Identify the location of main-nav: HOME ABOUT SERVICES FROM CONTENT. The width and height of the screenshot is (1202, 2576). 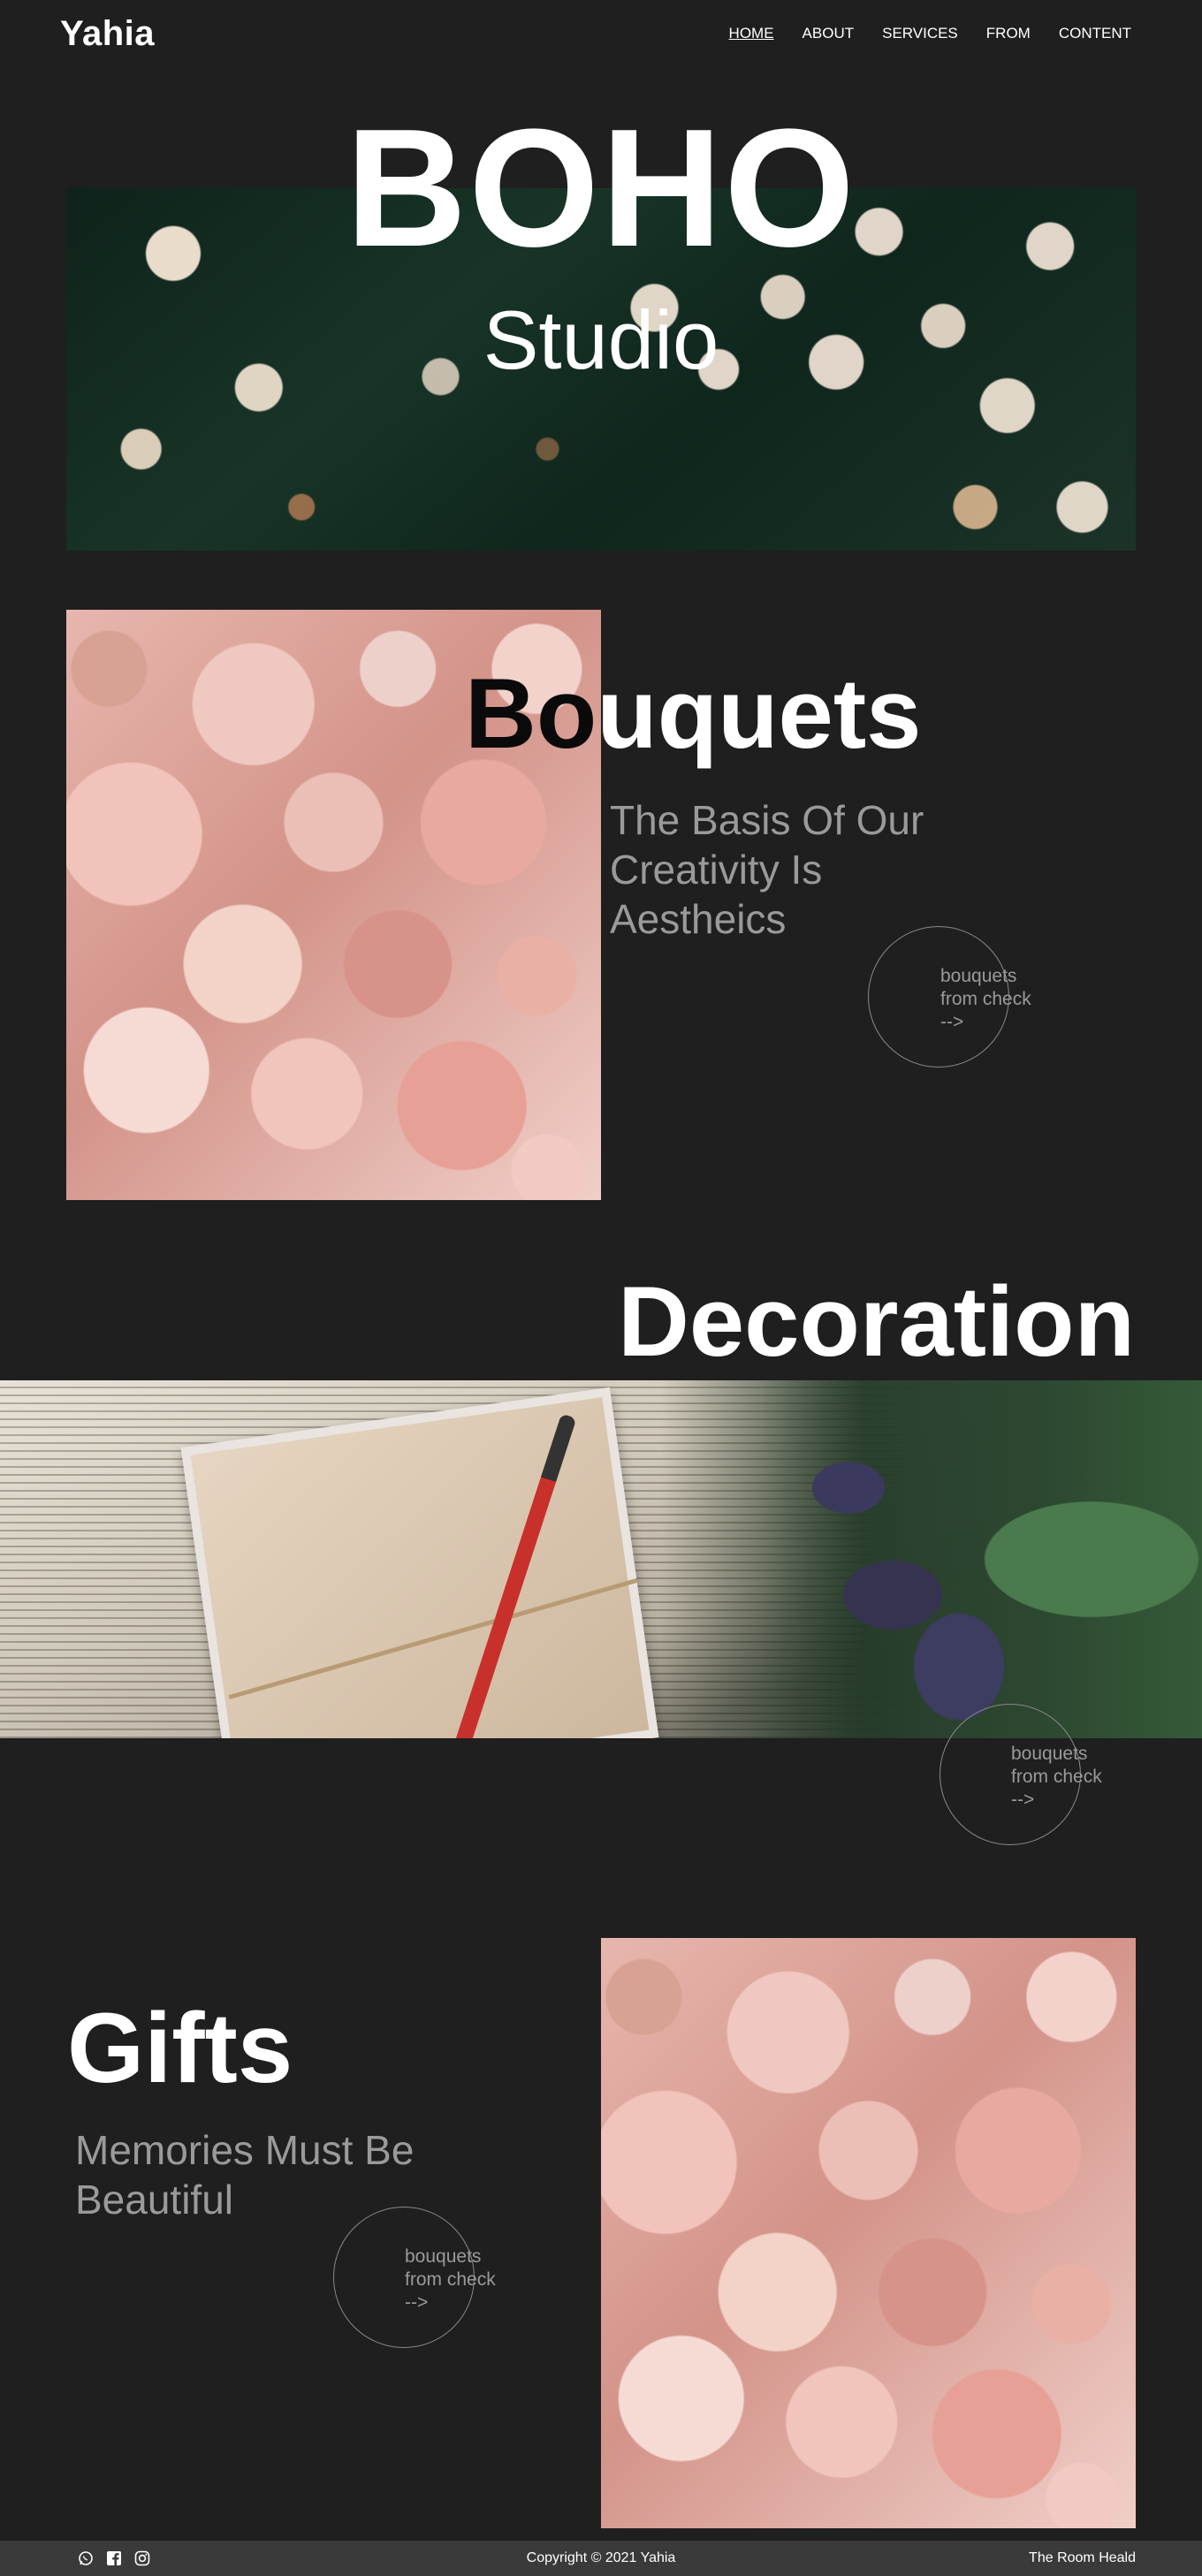
(930, 33).